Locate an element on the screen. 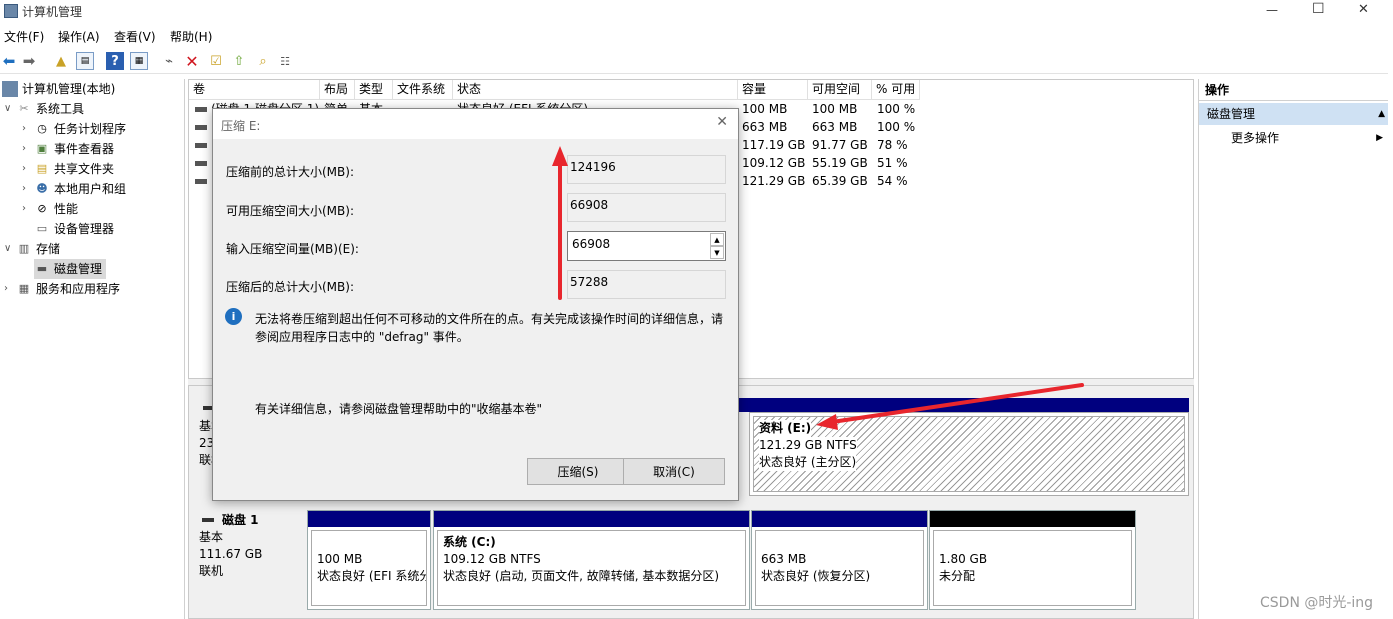  watermark: CSDN @时光-ing is located at coordinates (1317, 603).